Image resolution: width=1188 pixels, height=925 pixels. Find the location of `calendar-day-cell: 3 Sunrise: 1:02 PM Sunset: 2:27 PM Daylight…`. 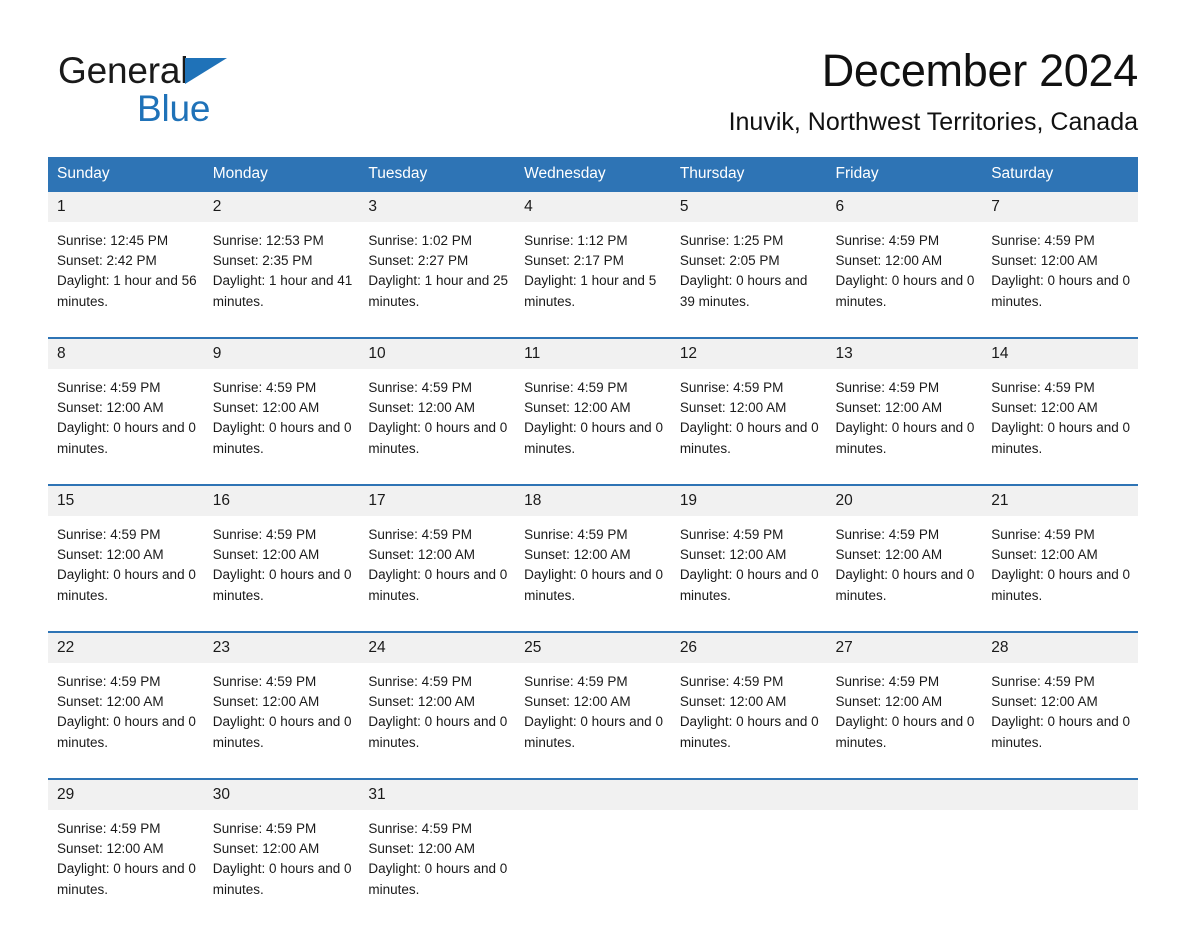

calendar-day-cell: 3 Sunrise: 1:02 PM Sunset: 2:27 PM Daylight… is located at coordinates (437, 265).